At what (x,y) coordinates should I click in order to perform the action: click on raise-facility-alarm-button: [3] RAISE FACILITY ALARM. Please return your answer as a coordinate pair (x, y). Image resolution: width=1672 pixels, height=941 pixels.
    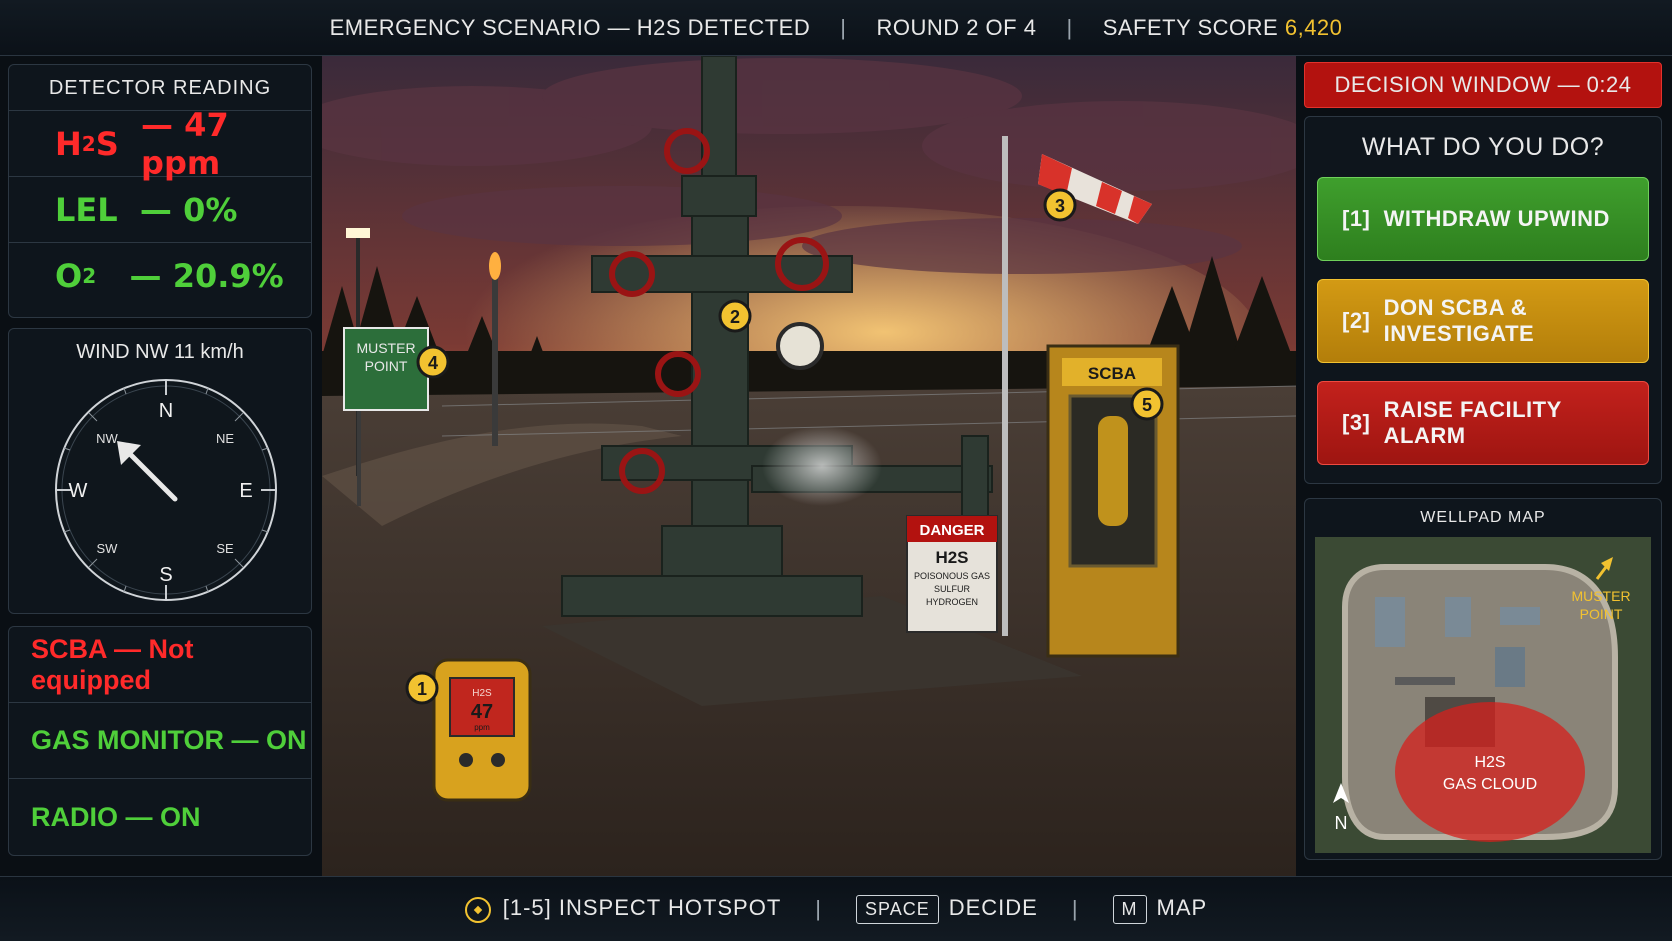
    Looking at the image, I should click on (1483, 423).